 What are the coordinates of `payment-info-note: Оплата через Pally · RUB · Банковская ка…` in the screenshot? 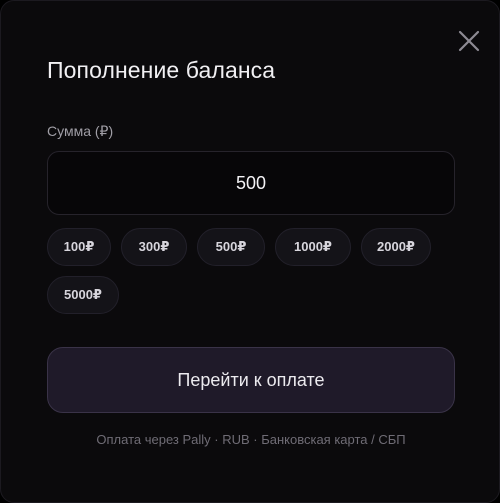 It's located at (251, 439).